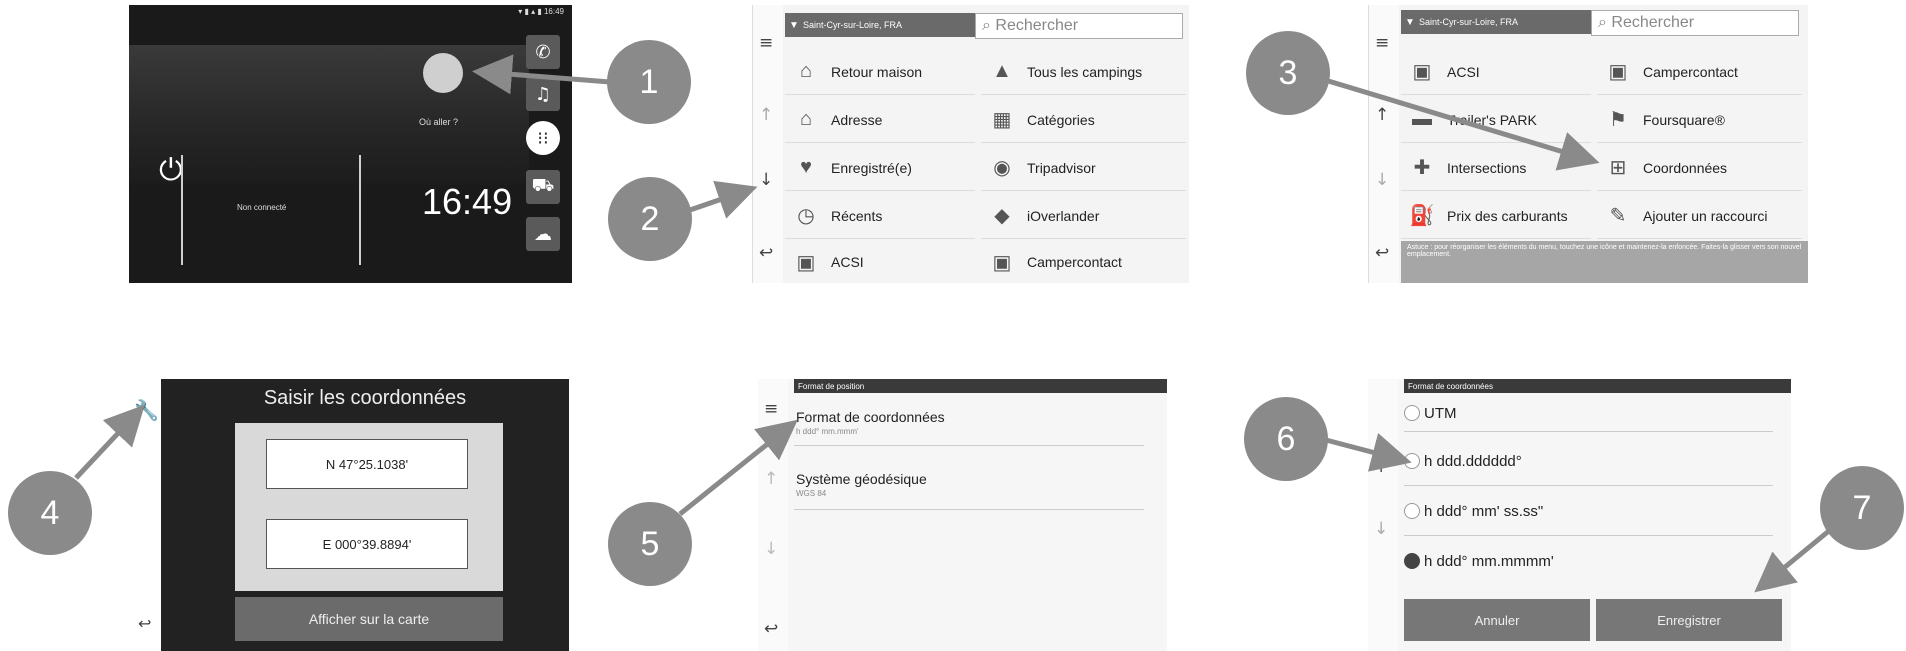  What do you see at coordinates (1492, 119) in the screenshot?
I see `menu-item-label: Trailer's PARK` at bounding box center [1492, 119].